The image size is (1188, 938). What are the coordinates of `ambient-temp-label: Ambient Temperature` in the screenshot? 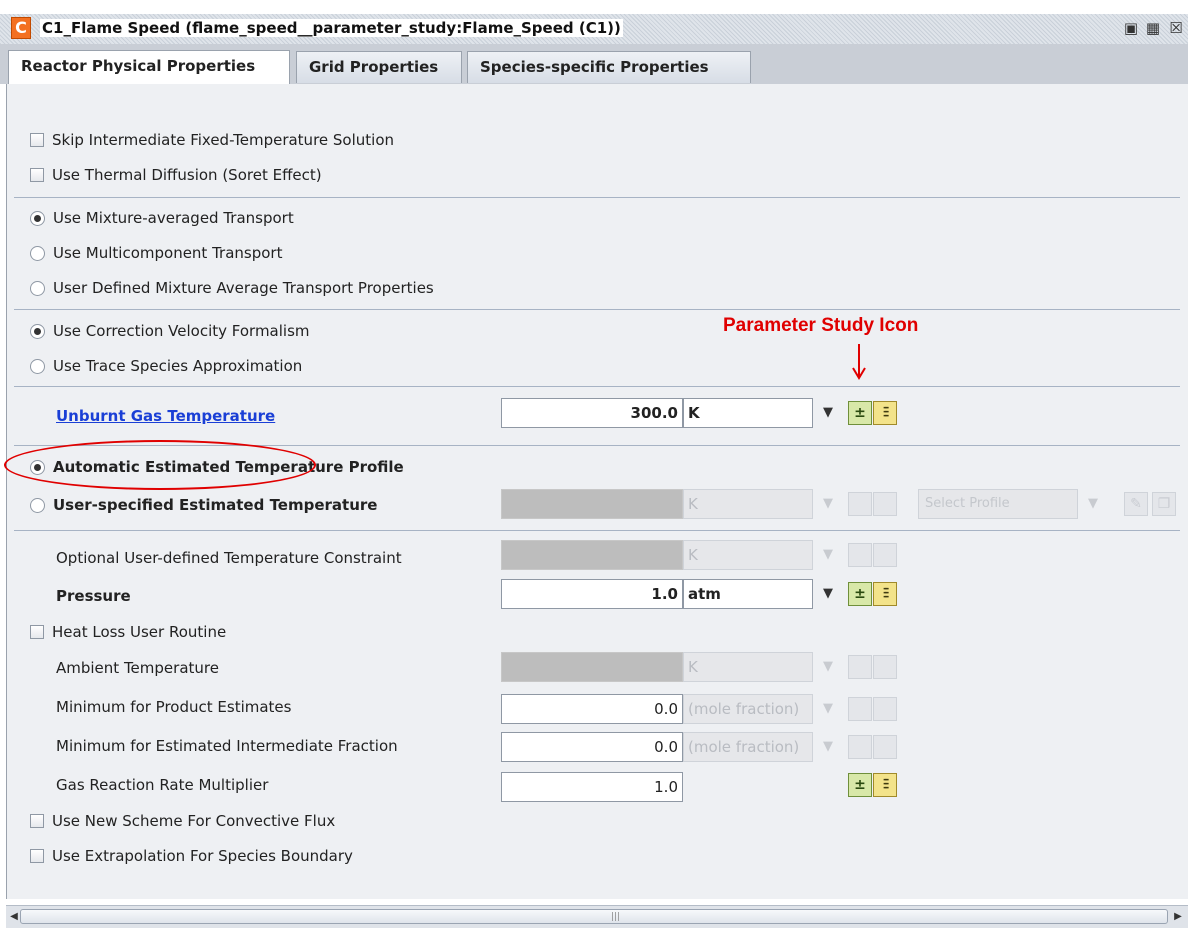 It's located at (137, 668).